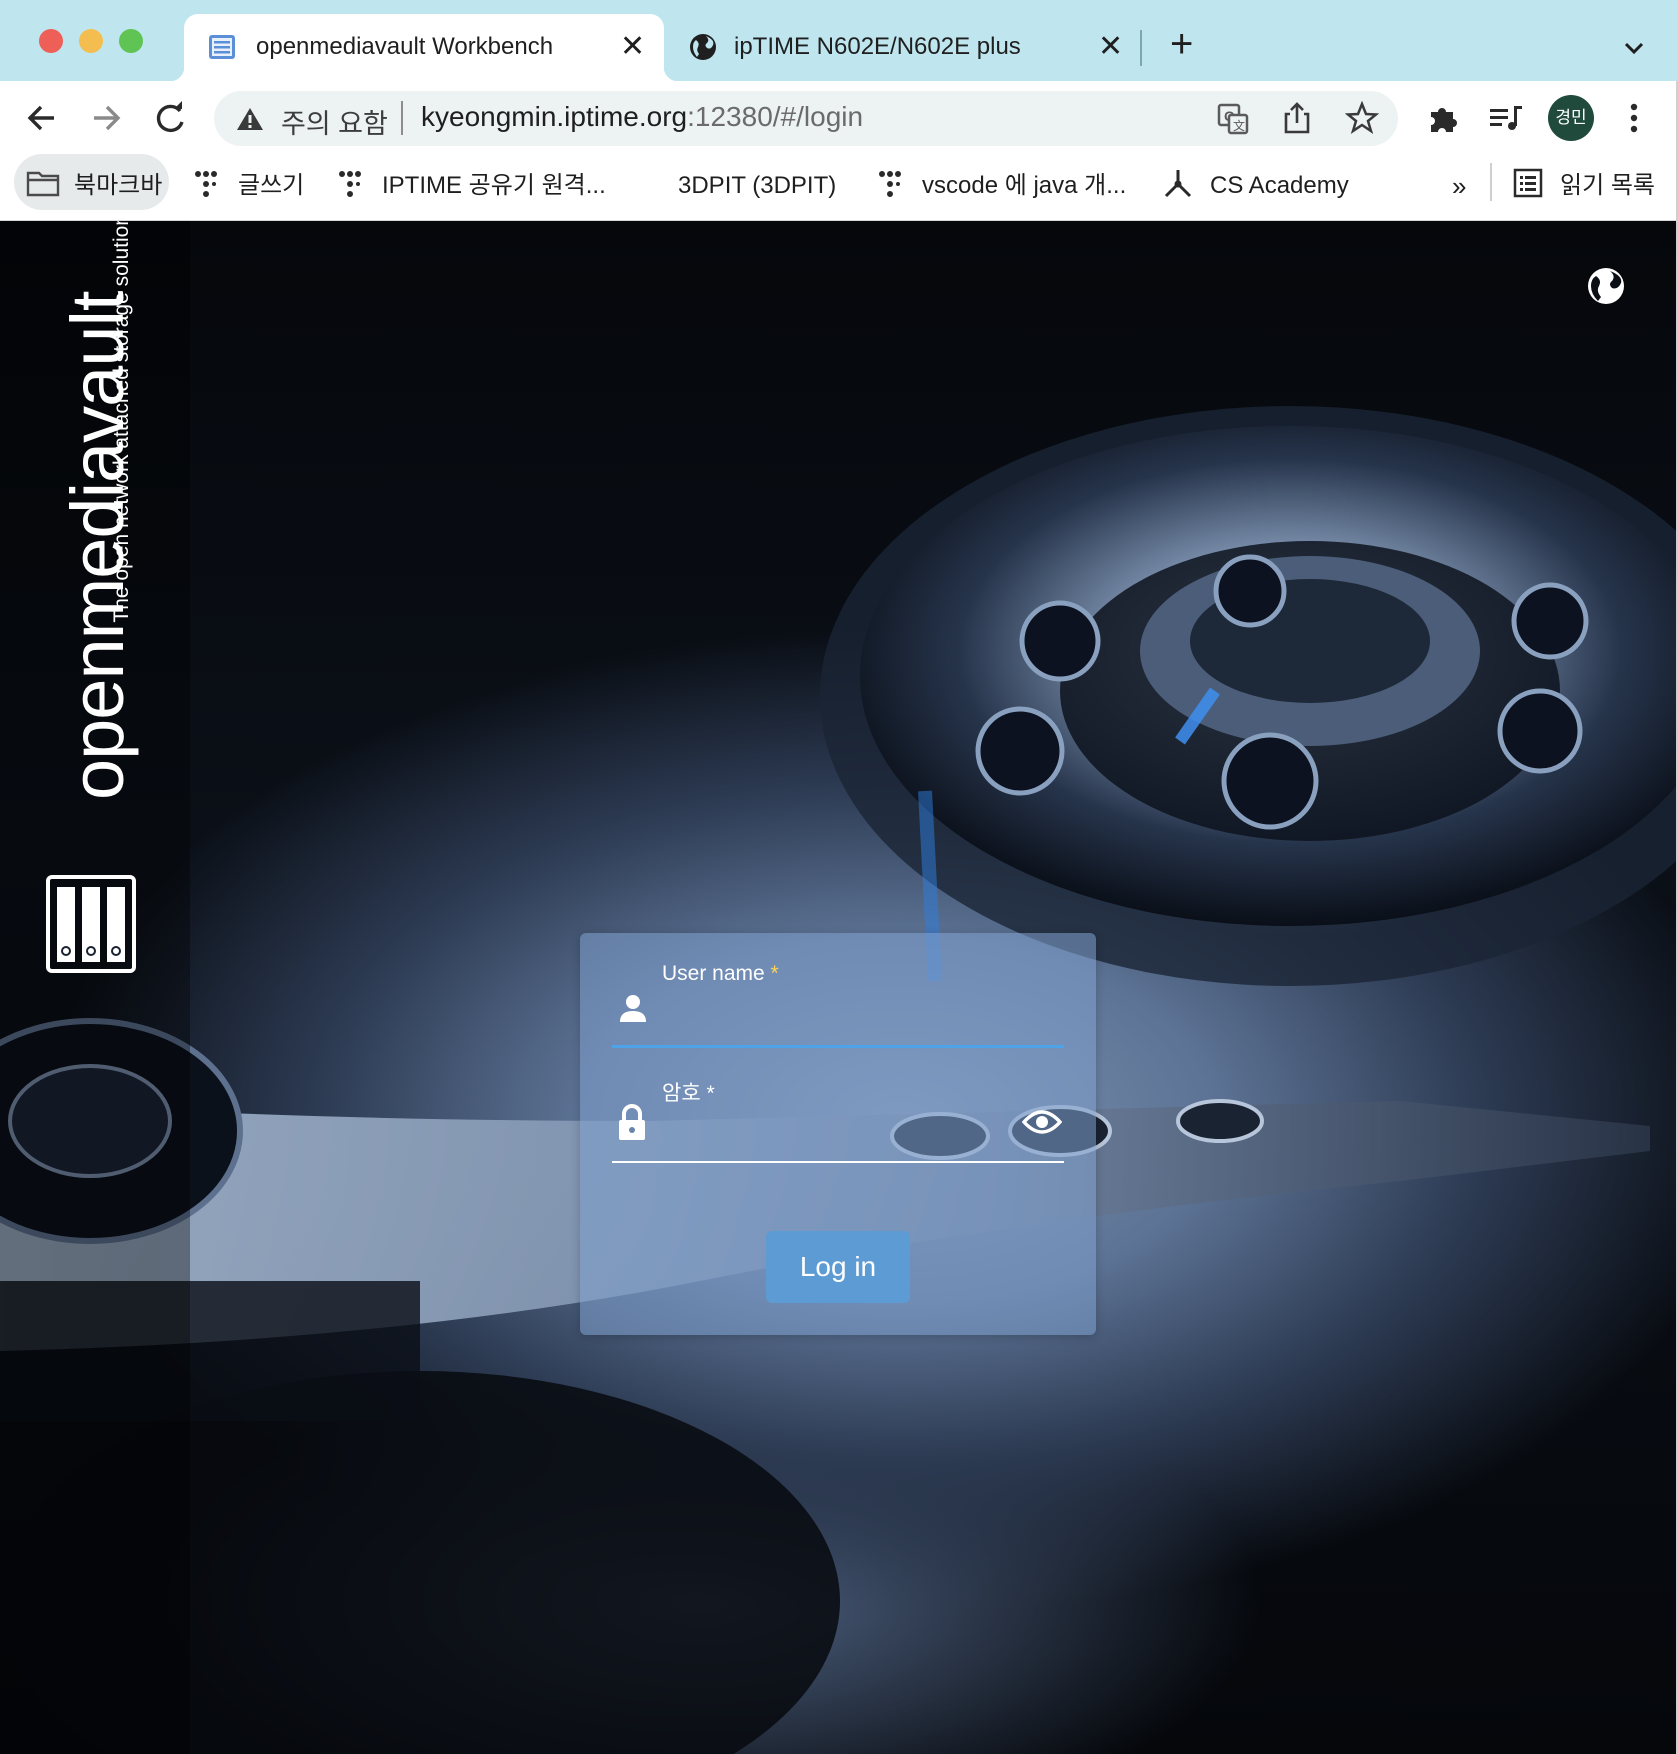 The height and width of the screenshot is (1754, 1678). Describe the element at coordinates (91, 41) in the screenshot. I see `minimize-window-button` at that location.